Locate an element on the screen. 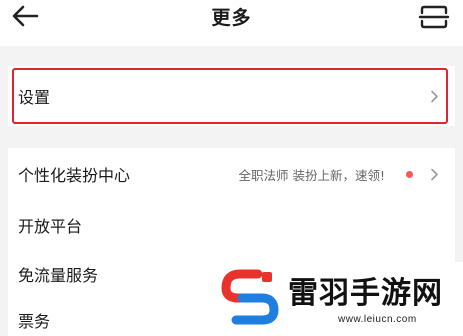 The width and height of the screenshot is (463, 336). open-platform-label: 开放平台 is located at coordinates (50, 226).